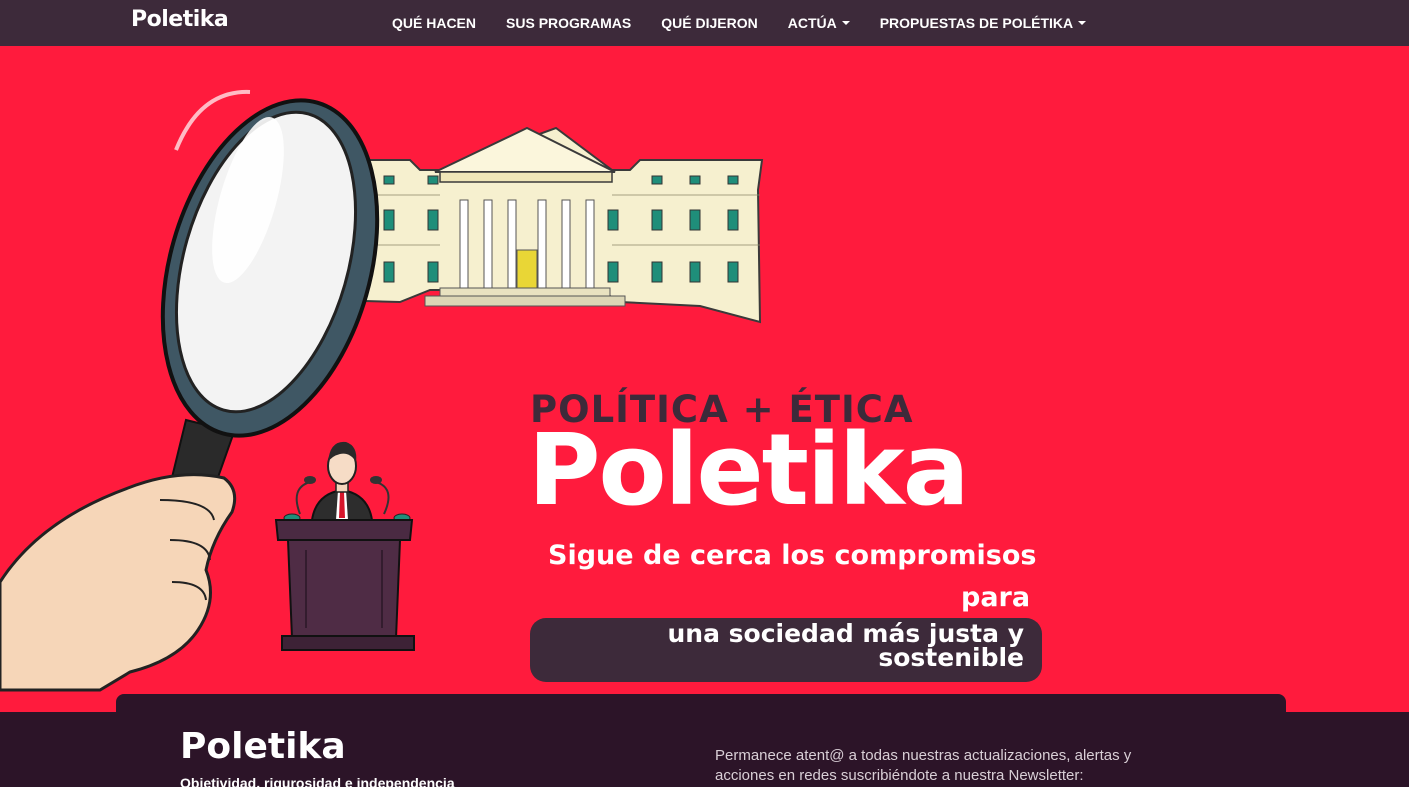  What do you see at coordinates (180, 19) in the screenshot?
I see `brand-logo: Poletika` at bounding box center [180, 19].